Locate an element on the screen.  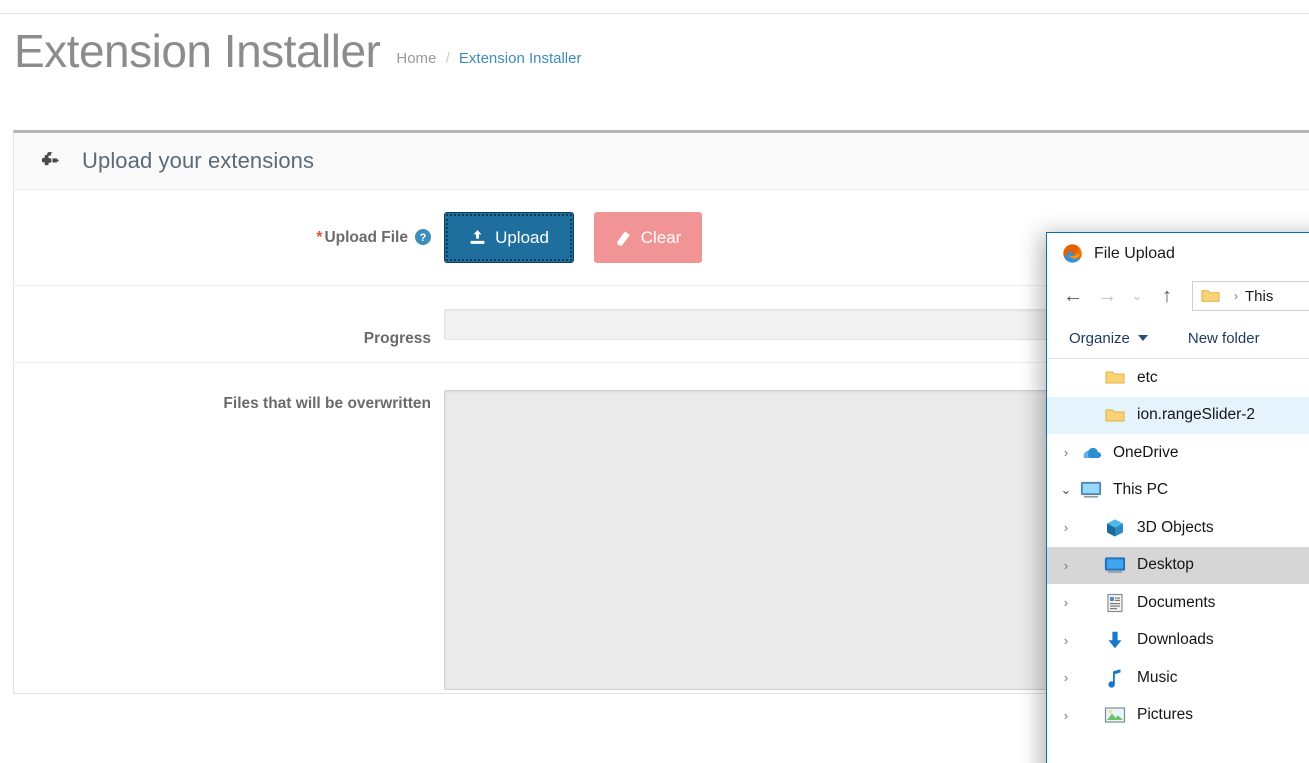
breadcrumb-current: Extension Installer is located at coordinates (520, 58).